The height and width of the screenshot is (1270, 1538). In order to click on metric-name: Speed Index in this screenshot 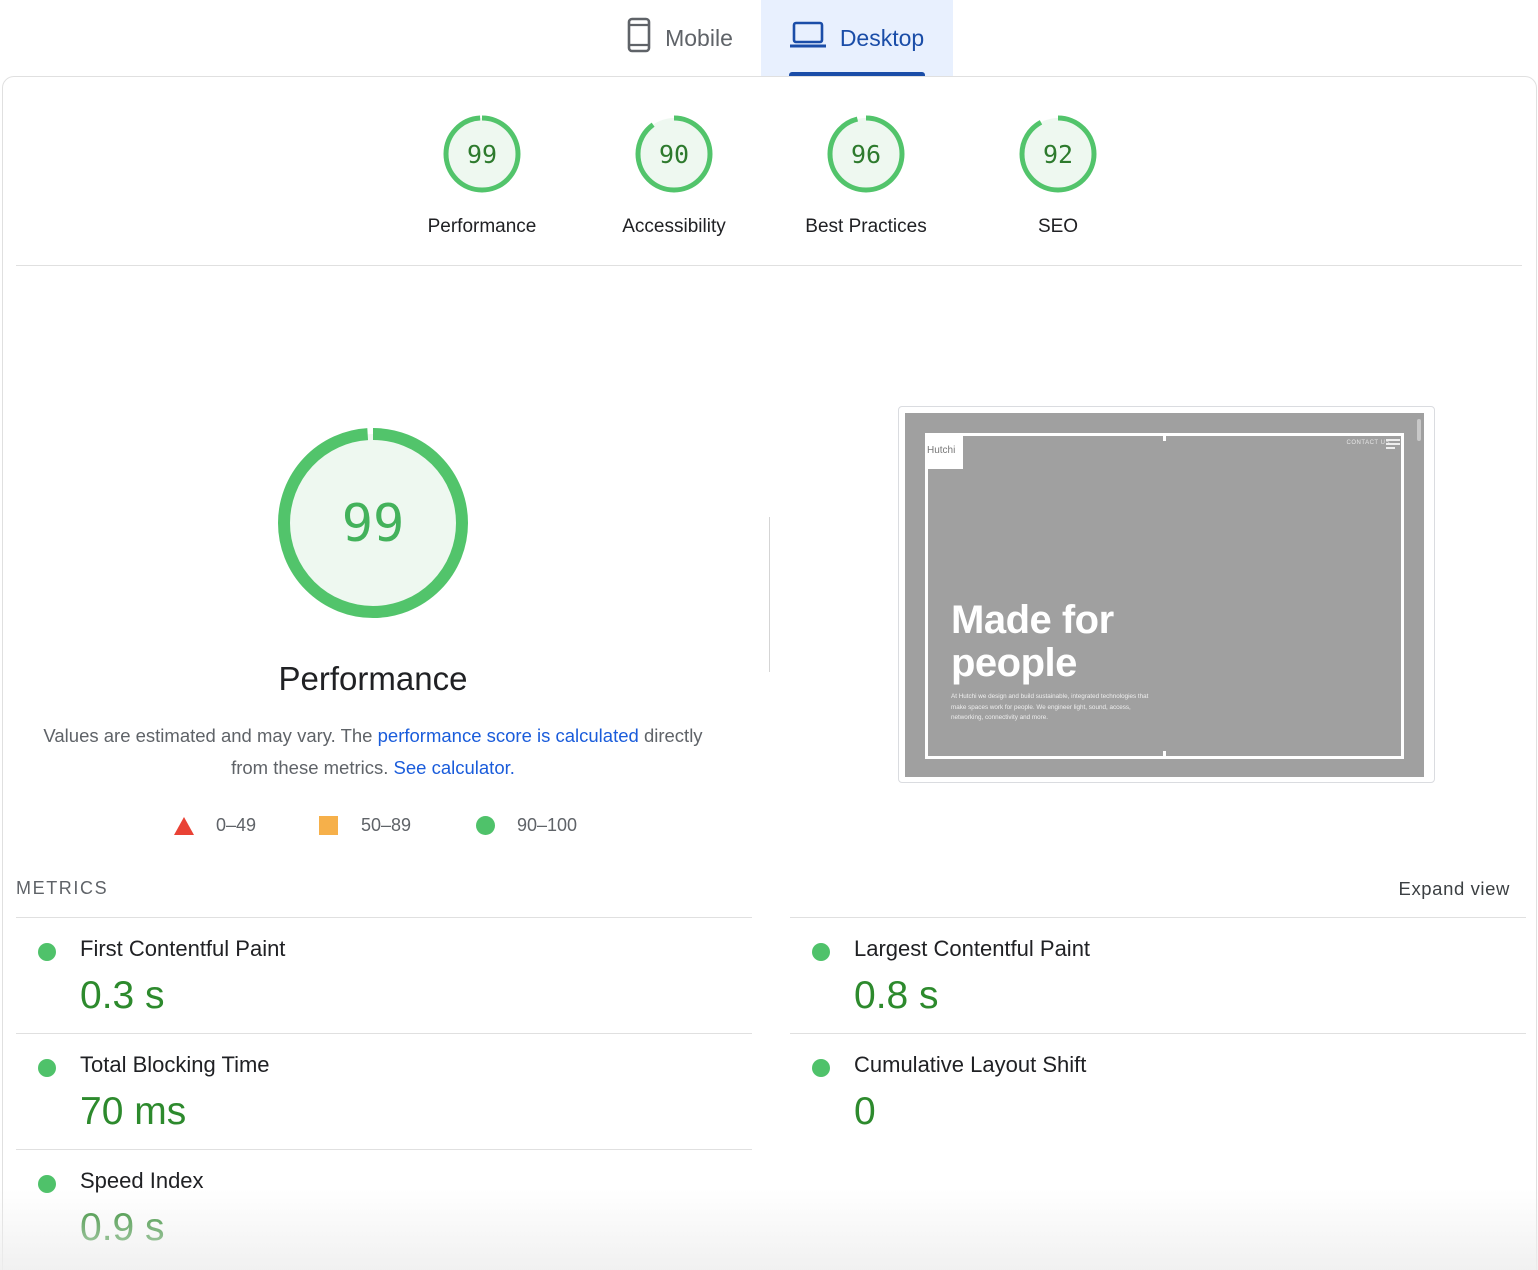, I will do `click(142, 1180)`.